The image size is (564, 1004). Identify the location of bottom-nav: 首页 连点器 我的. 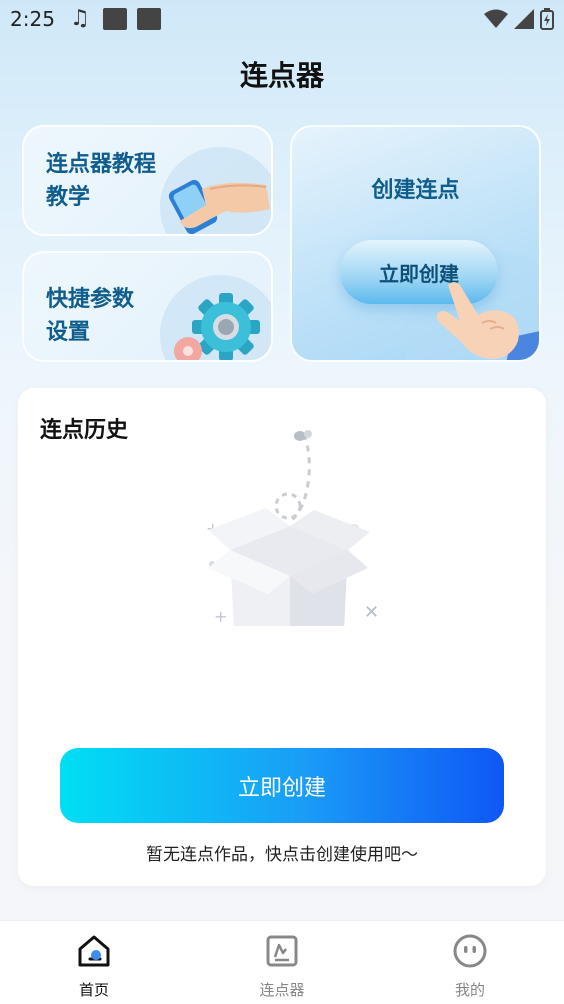
(282, 962).